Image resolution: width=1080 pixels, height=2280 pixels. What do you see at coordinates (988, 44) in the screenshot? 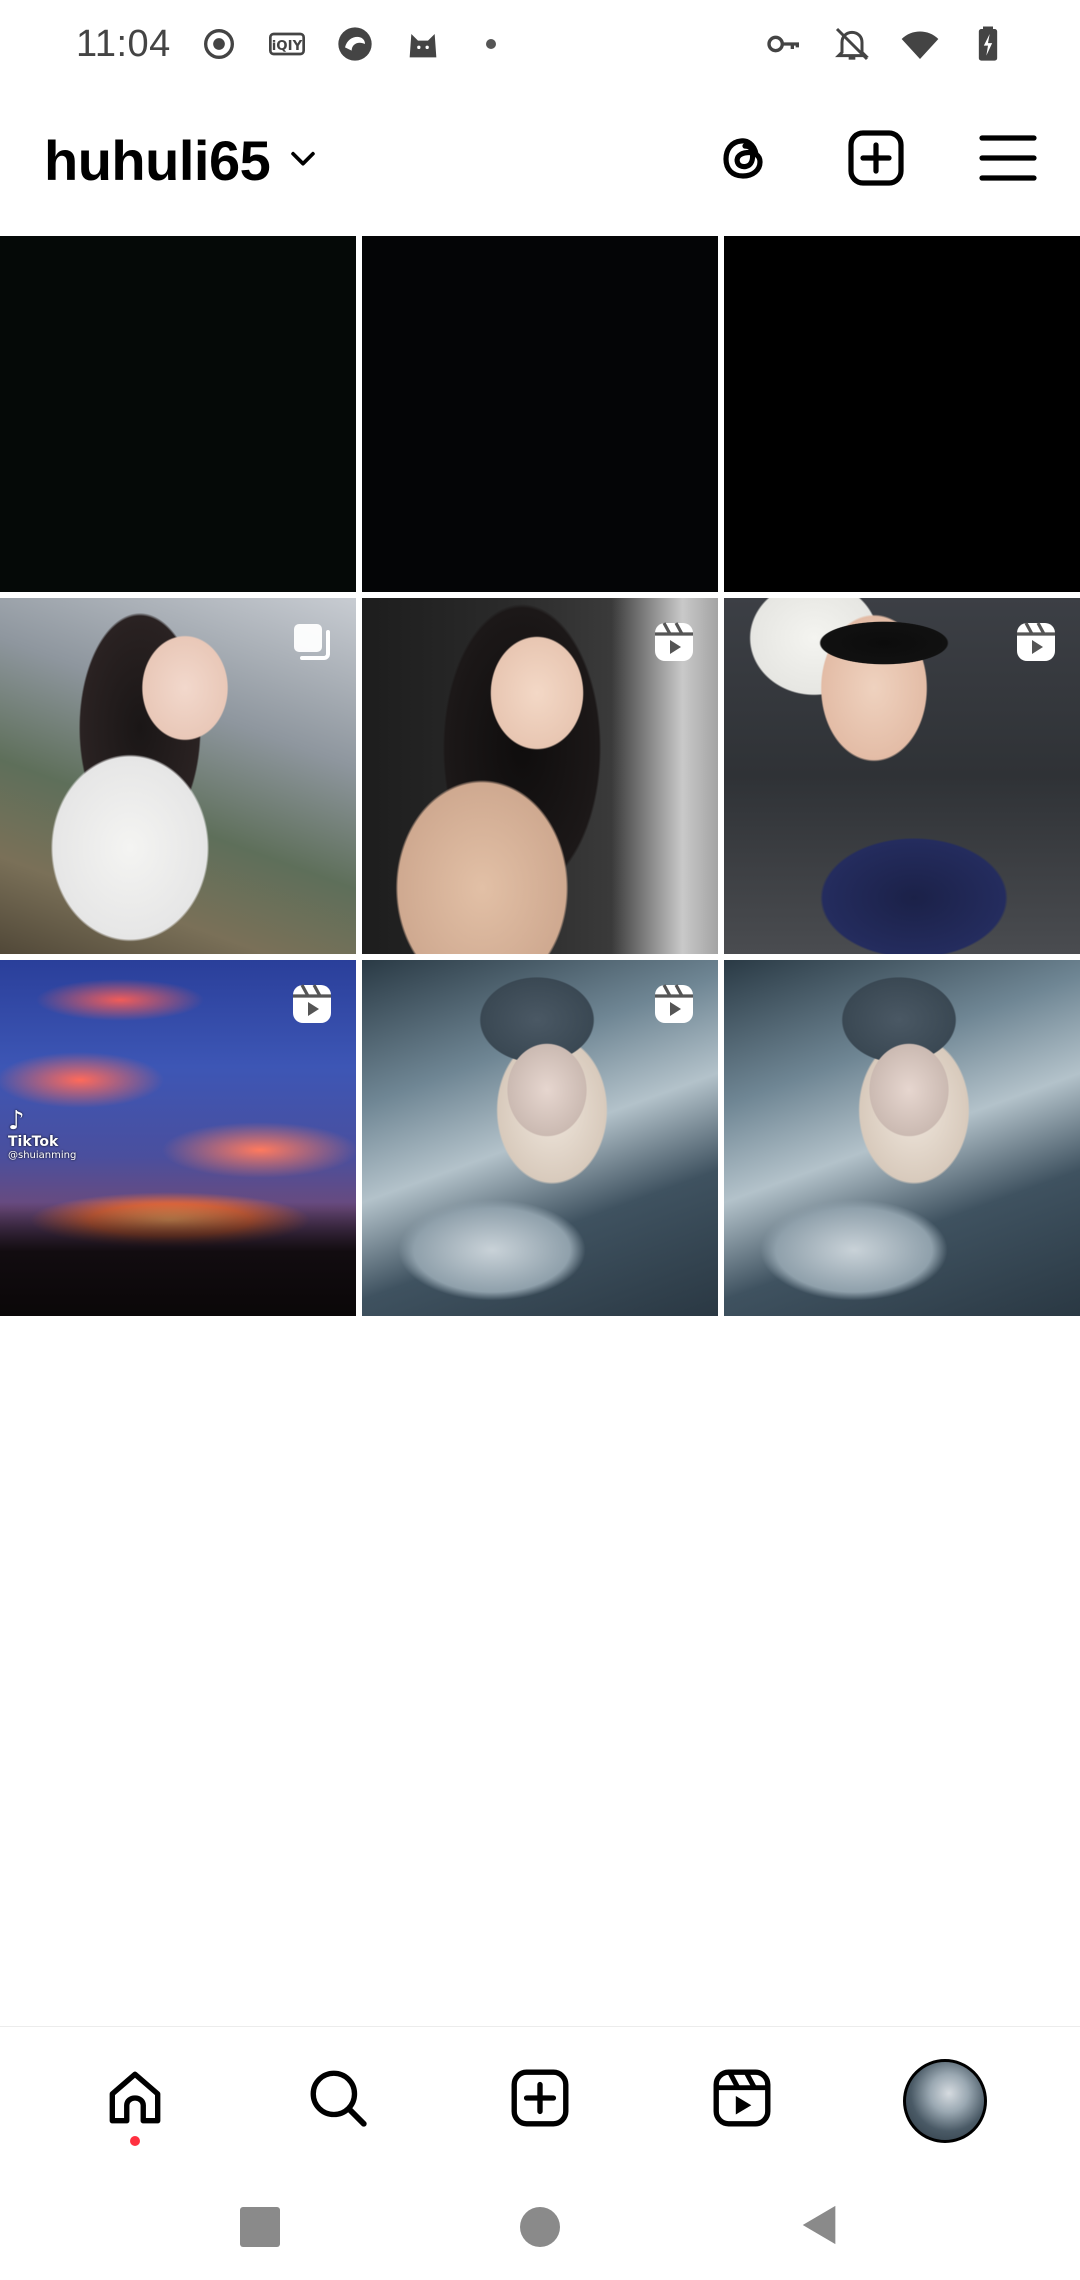
I see `battery-charging-icon` at bounding box center [988, 44].